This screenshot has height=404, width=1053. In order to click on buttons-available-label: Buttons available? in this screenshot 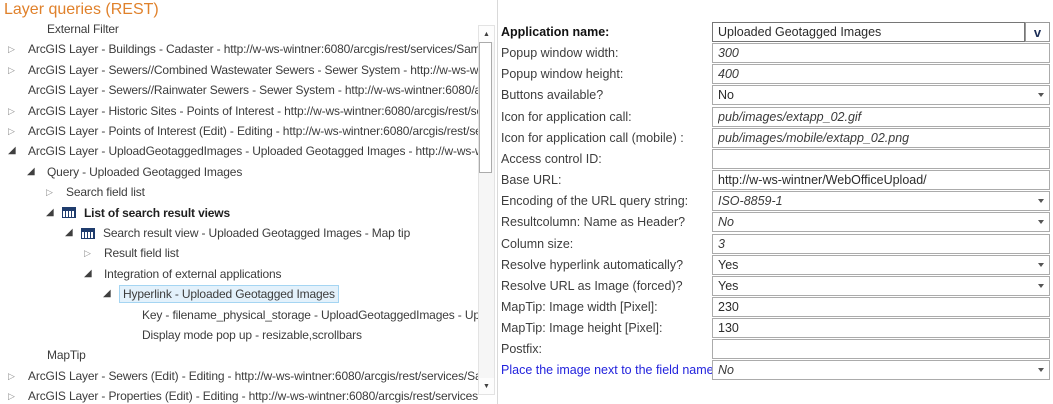, I will do `click(552, 95)`.